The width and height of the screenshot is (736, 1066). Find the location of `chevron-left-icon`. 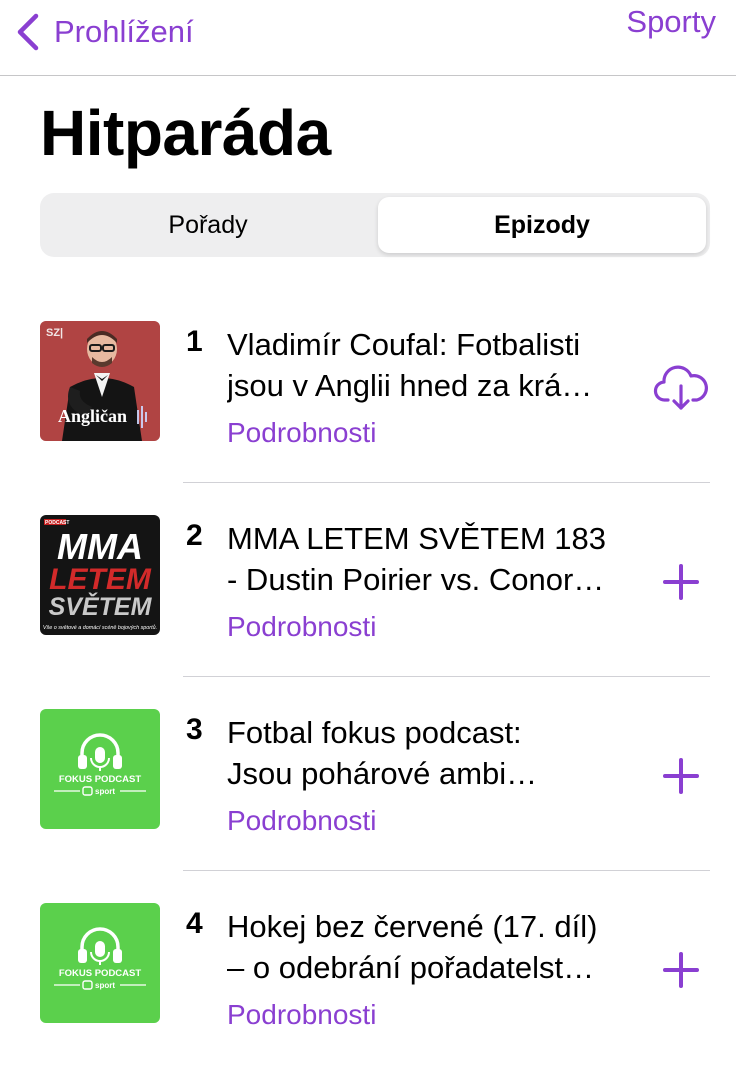

chevron-left-icon is located at coordinates (28, 32).